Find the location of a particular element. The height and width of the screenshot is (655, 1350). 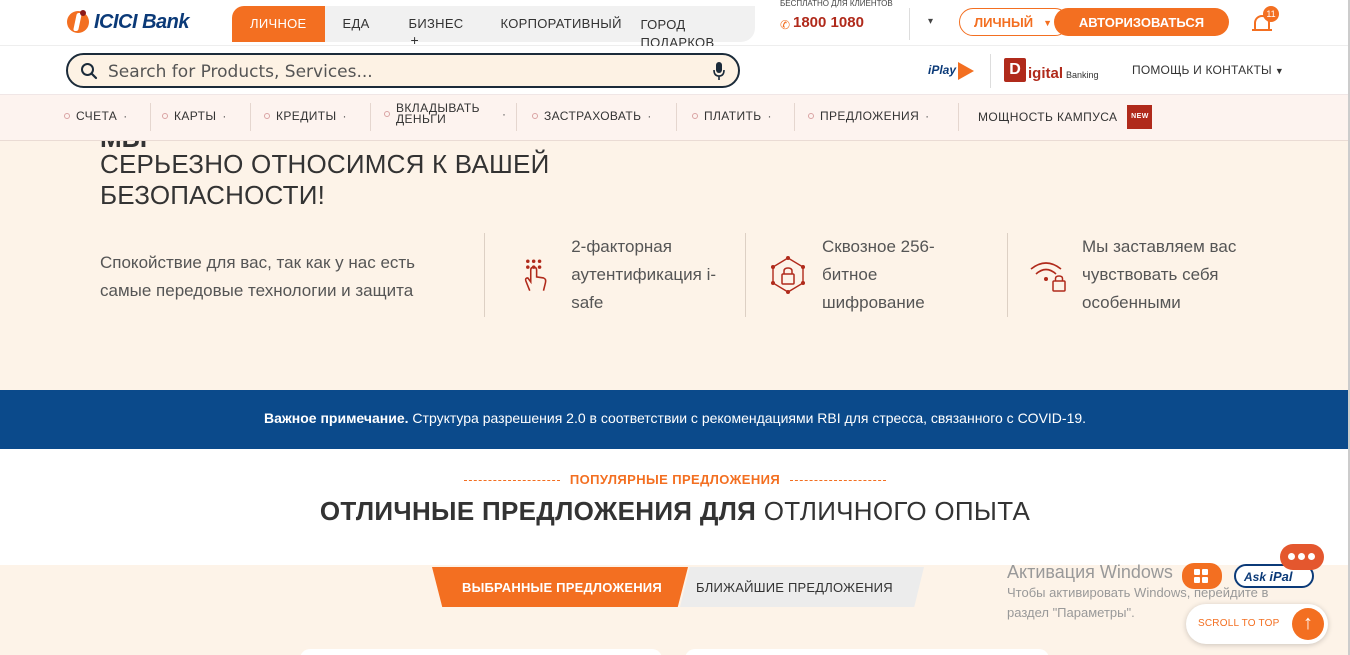

nav-pay-label: ПЛАТИТЬ is located at coordinates (733, 116).